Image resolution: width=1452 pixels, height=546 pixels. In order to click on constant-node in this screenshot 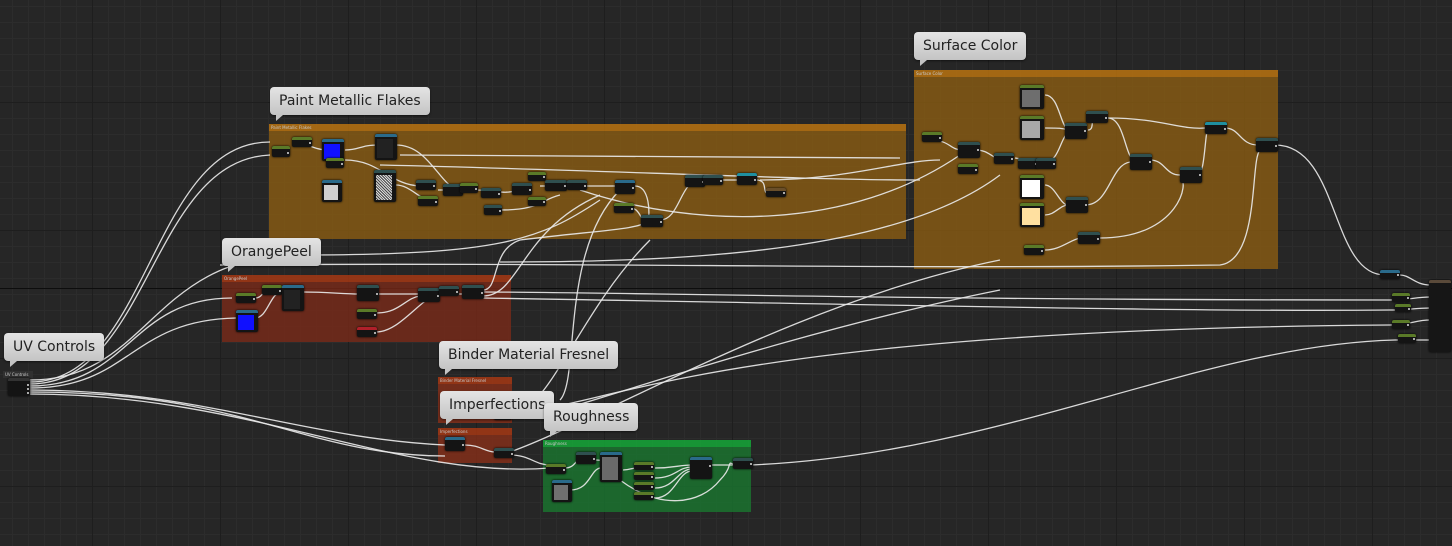, I will do `click(335, 163)`.